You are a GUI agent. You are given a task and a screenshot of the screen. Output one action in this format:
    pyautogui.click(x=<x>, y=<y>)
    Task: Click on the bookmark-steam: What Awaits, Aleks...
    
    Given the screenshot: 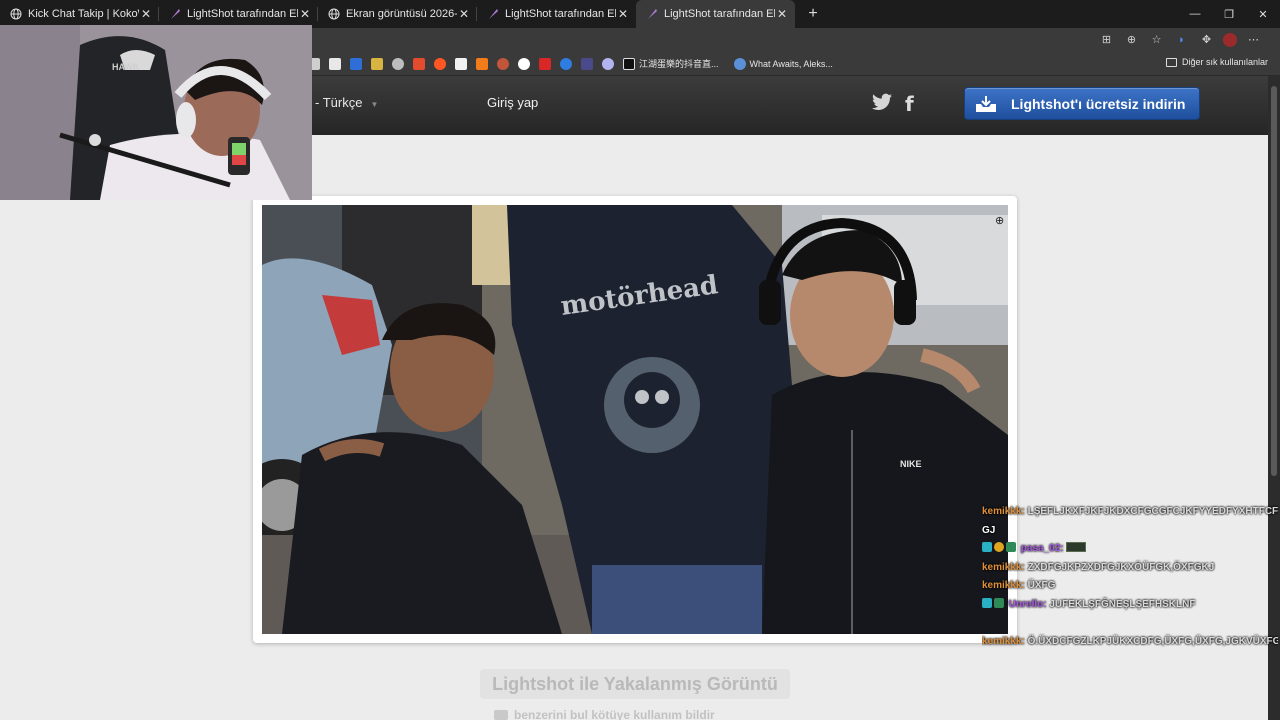 What is the action you would take?
    pyautogui.click(x=783, y=63)
    